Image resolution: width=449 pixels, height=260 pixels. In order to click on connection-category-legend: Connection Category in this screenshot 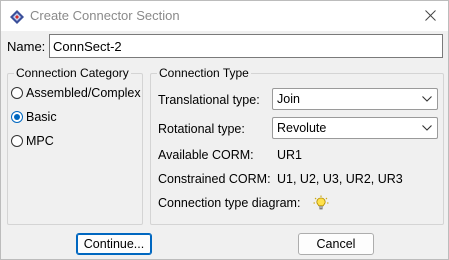, I will do `click(72, 73)`.